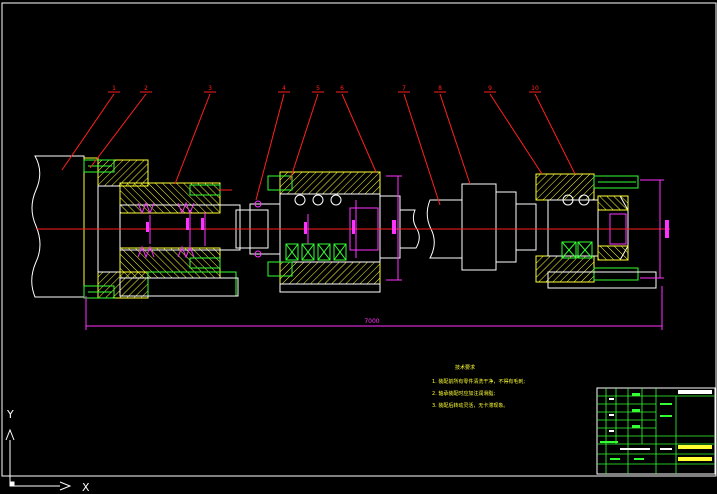 This screenshot has width=717, height=494. Describe the element at coordinates (535, 88) in the screenshot. I see `balloon-label: 10` at that location.